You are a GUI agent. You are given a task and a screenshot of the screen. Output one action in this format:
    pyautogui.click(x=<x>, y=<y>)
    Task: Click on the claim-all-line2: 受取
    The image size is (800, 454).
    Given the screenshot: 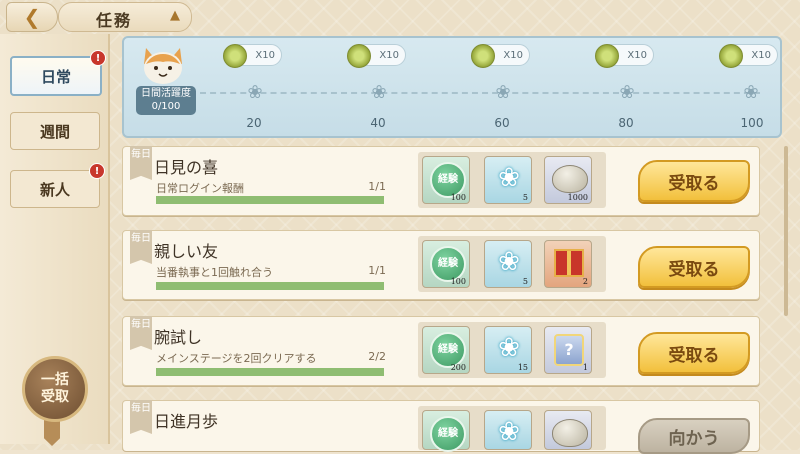 What is the action you would take?
    pyautogui.click(x=55, y=397)
    